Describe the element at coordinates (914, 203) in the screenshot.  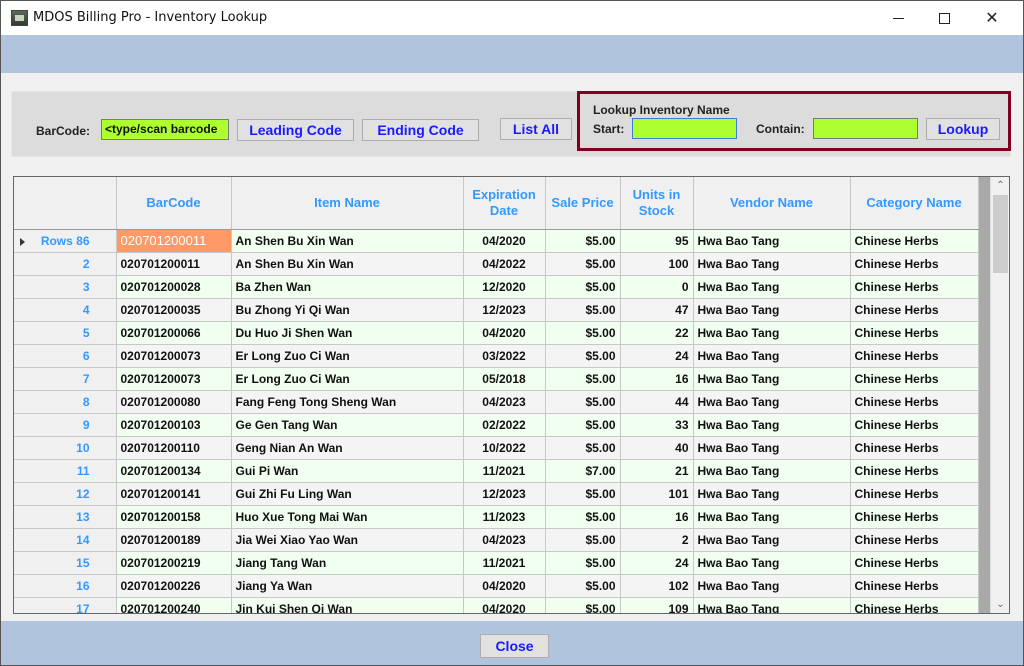
I see `column-header-category-name: Category Name` at that location.